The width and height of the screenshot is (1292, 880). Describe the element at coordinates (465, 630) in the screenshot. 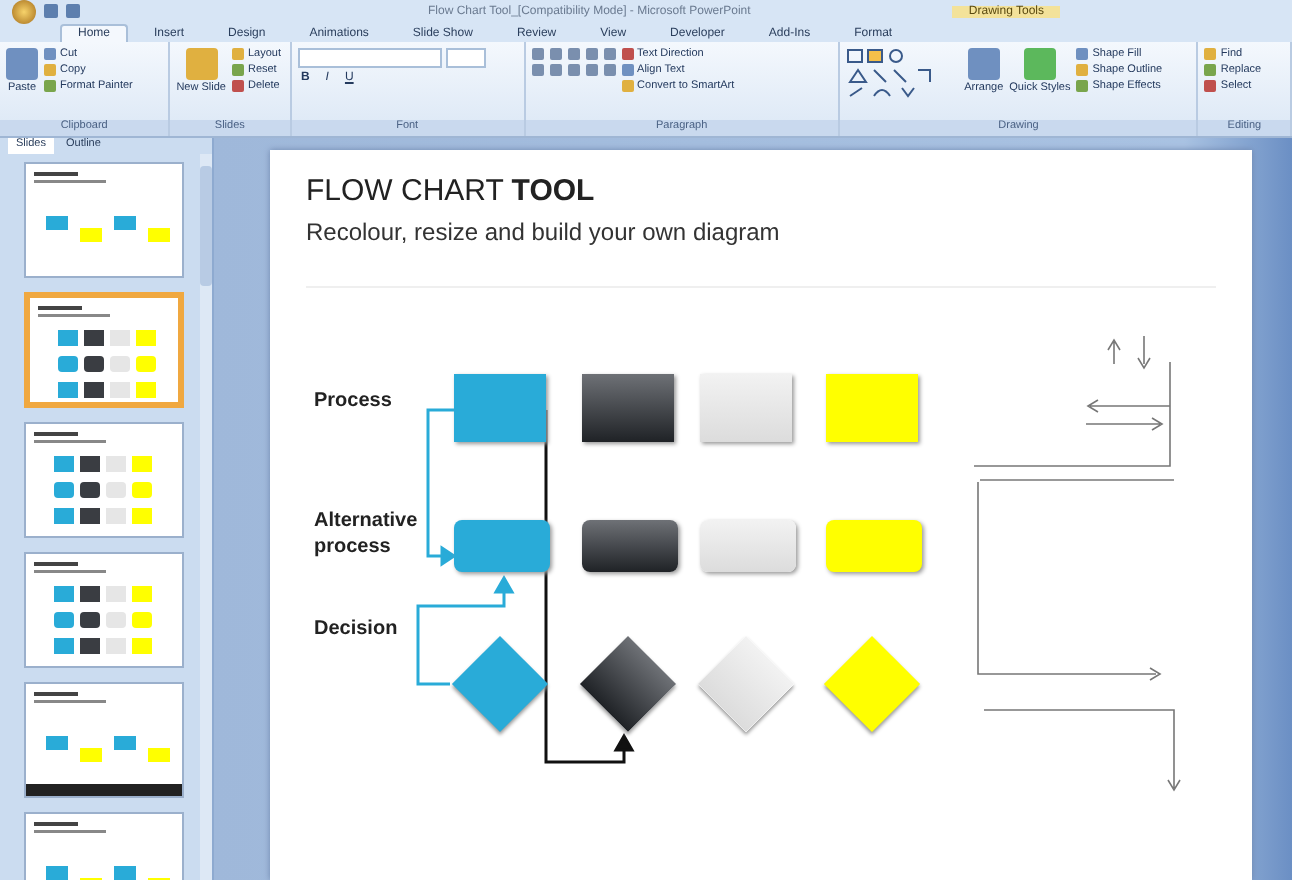

I see `connector-arrow` at that location.